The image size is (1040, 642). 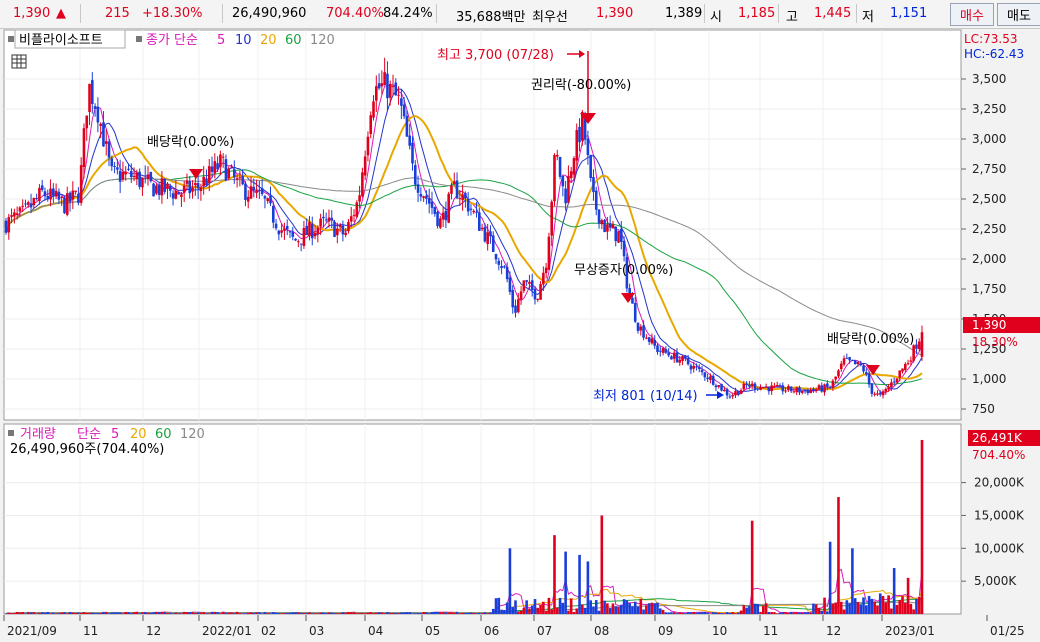 I want to click on bonus-issue-annotation: 무상증자(0.00%), so click(x=623, y=270).